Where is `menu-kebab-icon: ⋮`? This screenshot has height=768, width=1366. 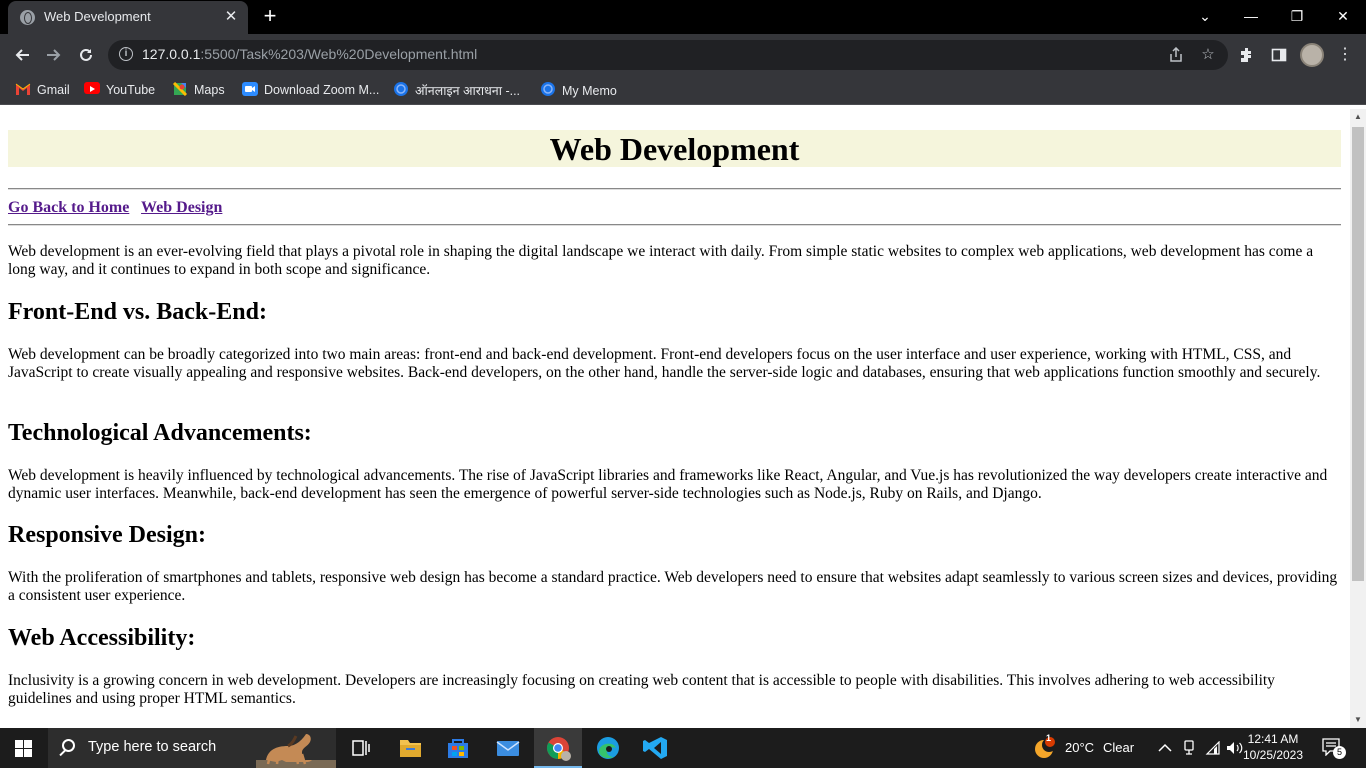
menu-kebab-icon: ⋮ is located at coordinates (1345, 55).